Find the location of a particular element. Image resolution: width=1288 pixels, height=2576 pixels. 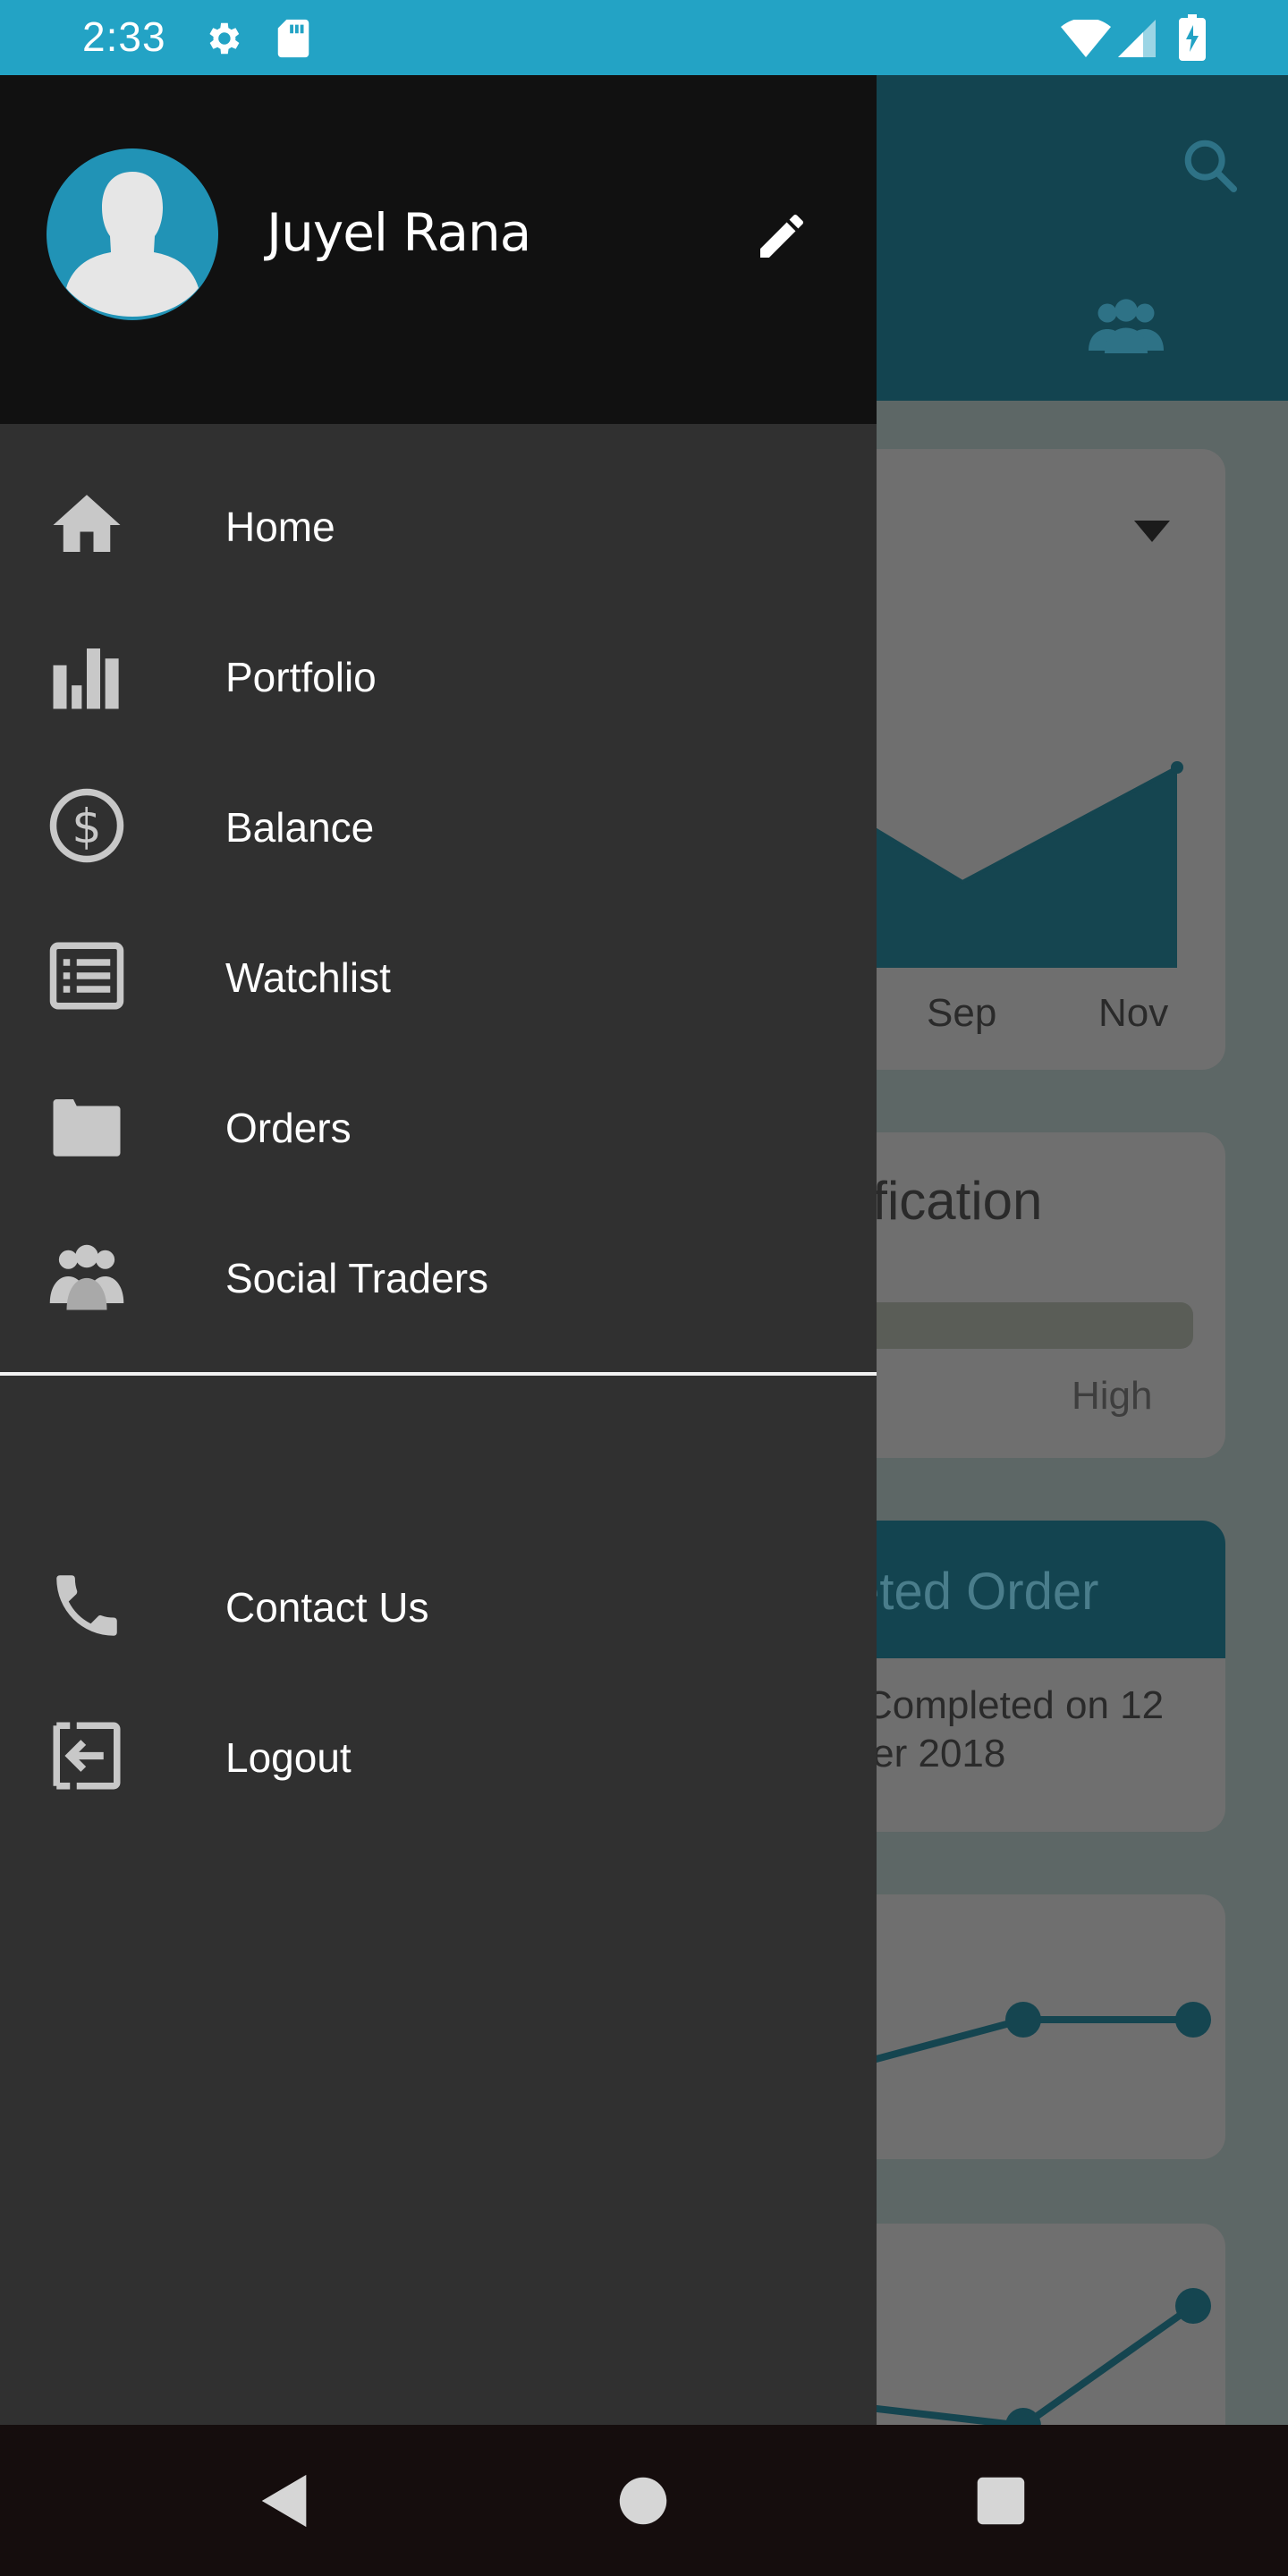

menu-label-portfolio: Portfolio is located at coordinates (301, 677).